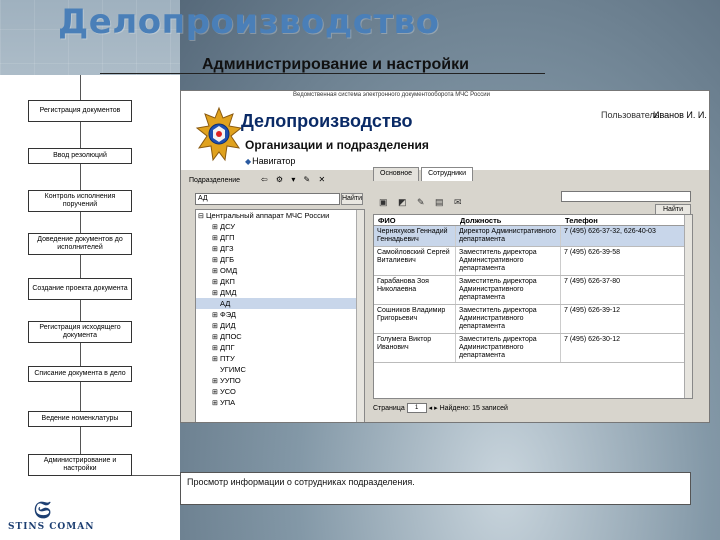 The image size is (720, 540). Describe the element at coordinates (228, 314) in the screenshot. I see `tree-item-label: ФЭД` at that location.